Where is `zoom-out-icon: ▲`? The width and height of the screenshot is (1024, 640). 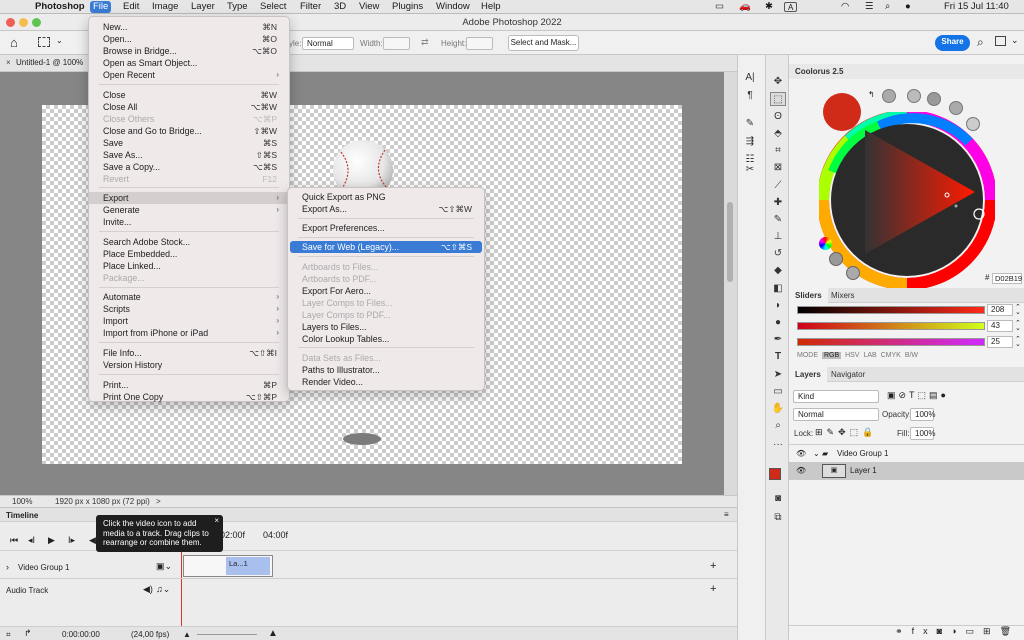
zoom-out-icon: ▲ is located at coordinates (187, 634).